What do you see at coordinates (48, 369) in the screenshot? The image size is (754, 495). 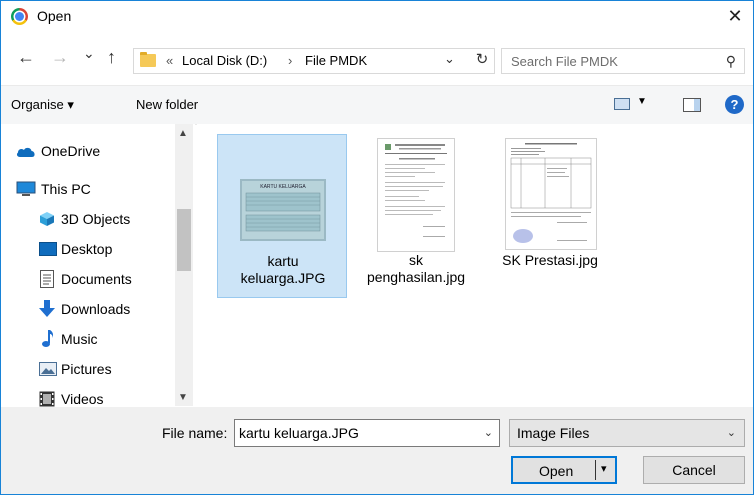 I see `pictures-icon` at bounding box center [48, 369].